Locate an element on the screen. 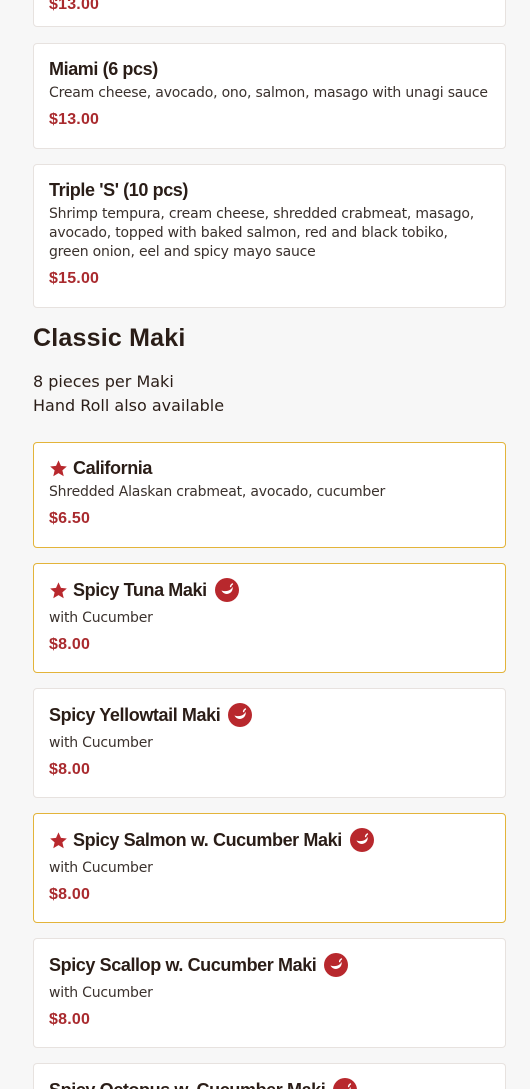 The width and height of the screenshot is (530, 1089). item-name: Spicy Scallop w. Cucumber Maki is located at coordinates (183, 965).